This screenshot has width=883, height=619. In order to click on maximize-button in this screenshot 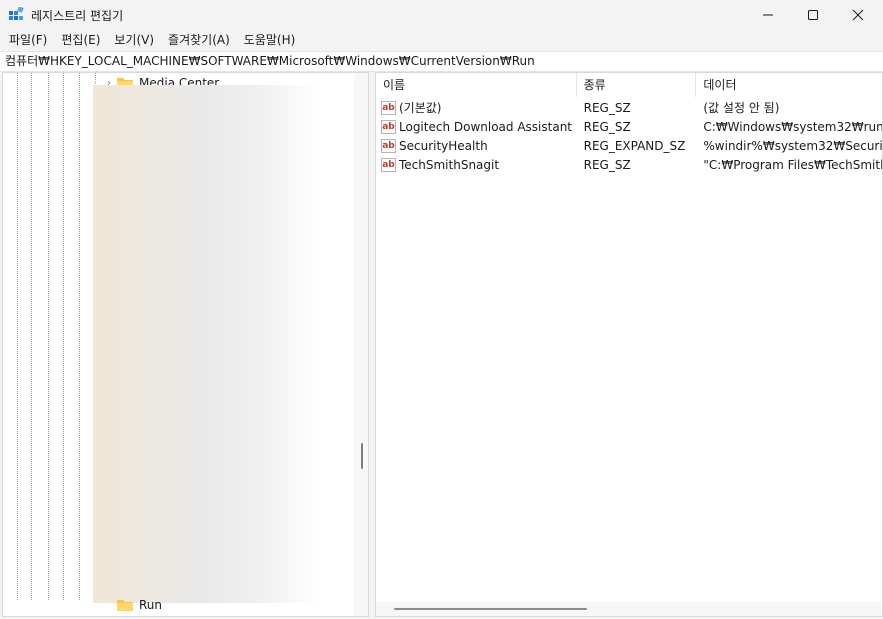, I will do `click(813, 15)`.